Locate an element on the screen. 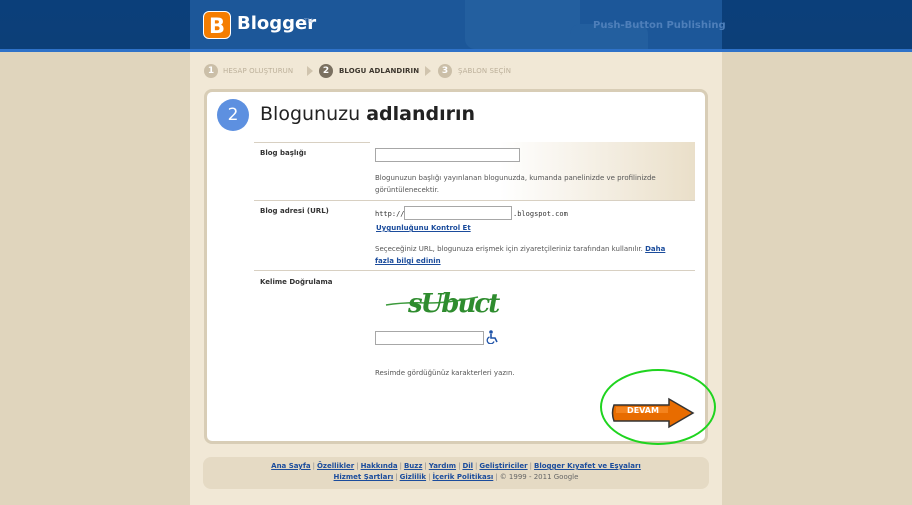  footer-link-features: Özellikler is located at coordinates (335, 466).